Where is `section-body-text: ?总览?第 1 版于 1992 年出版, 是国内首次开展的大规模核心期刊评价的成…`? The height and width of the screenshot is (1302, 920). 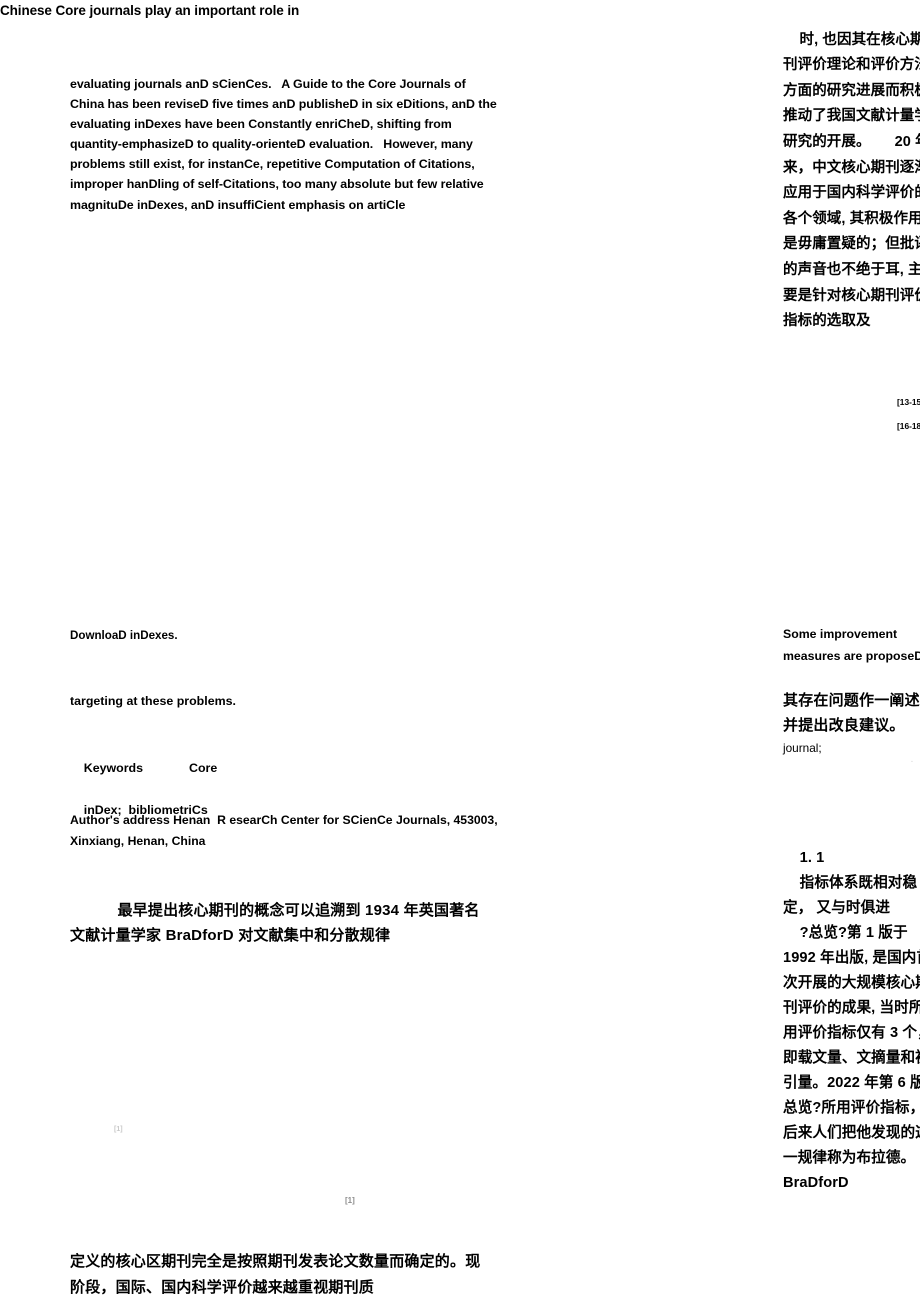
section-body-text: ?总览?第 1 版于 1992 年出版, 是国内首次开展的大规模核心期刊评价的成… is located at coordinates (851, 1058).